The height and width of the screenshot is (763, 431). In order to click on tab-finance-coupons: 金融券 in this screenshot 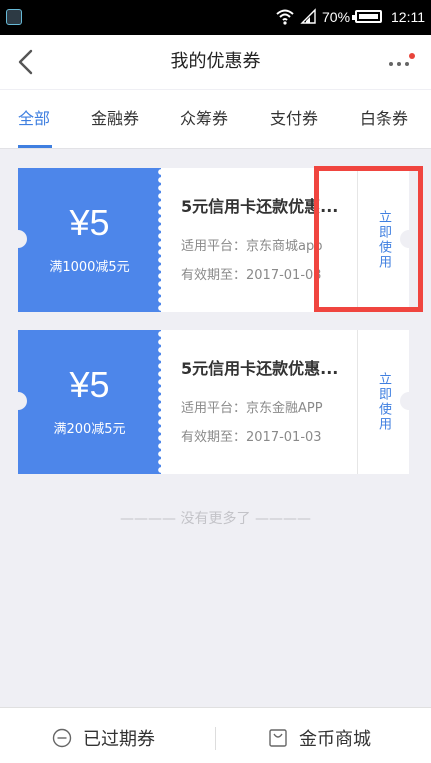, I will do `click(115, 119)`.